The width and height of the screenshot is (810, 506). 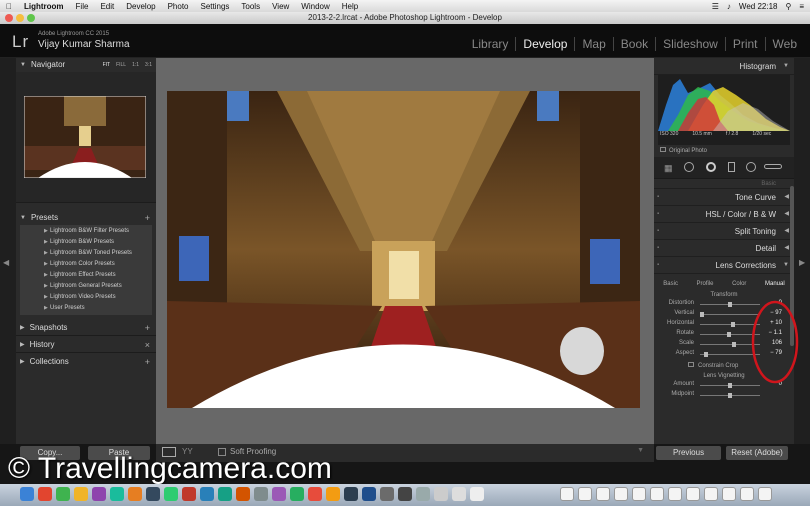 I want to click on preset-folder: ▶ Lightroom Color Presets, so click(x=86, y=264).